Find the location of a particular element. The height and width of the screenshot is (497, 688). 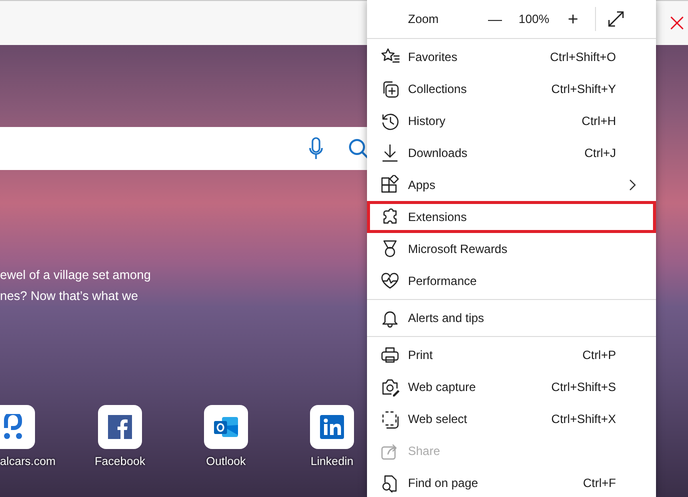

menu-item: Performance is located at coordinates (511, 281).